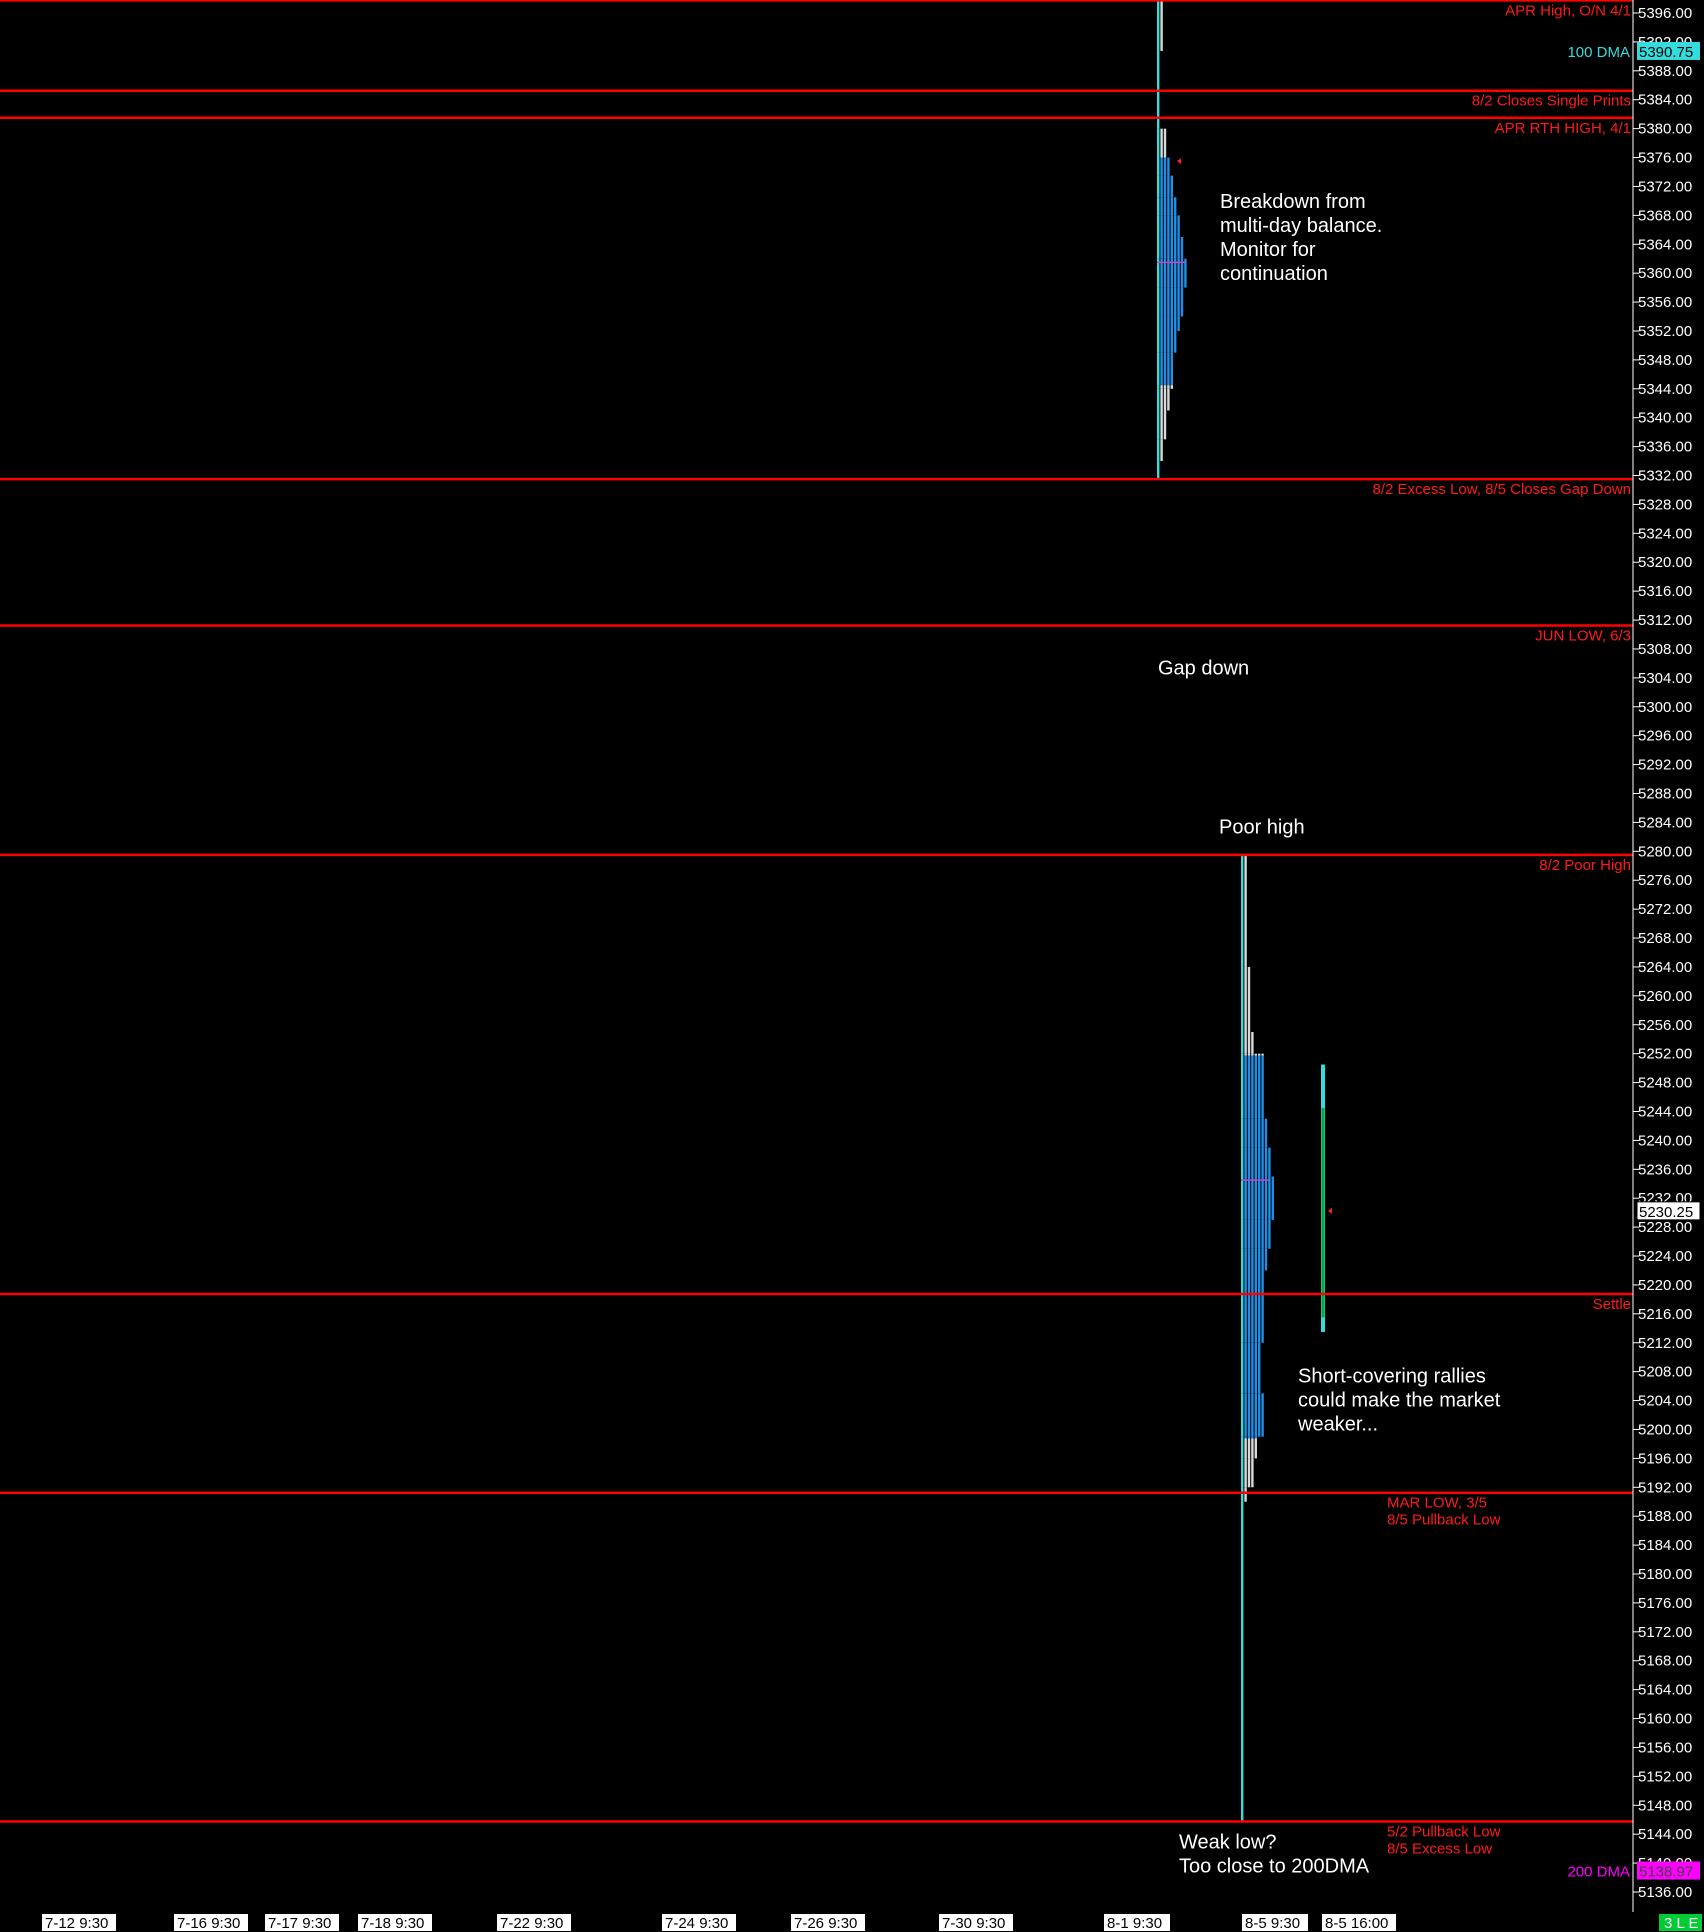  What do you see at coordinates (1665, 822) in the screenshot?
I see `y-tick-label: 5284.00` at bounding box center [1665, 822].